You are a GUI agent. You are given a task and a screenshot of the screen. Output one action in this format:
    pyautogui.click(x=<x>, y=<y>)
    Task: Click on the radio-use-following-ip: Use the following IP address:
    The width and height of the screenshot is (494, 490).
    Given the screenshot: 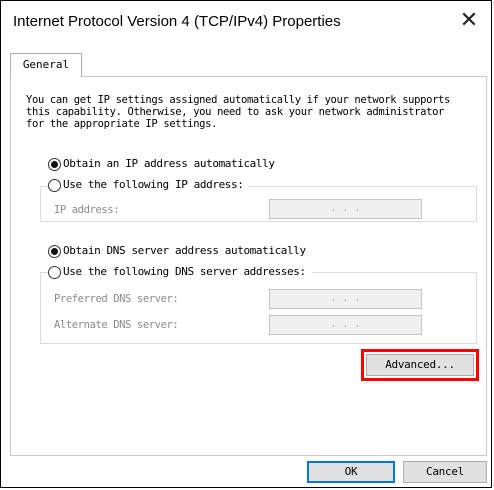 What is the action you would take?
    pyautogui.click(x=149, y=185)
    